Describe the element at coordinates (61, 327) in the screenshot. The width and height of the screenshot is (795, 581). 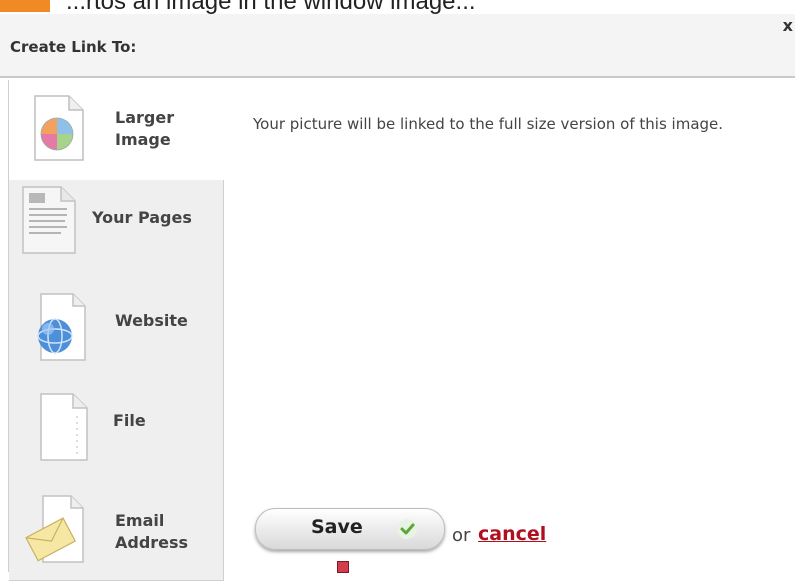
I see `globe-file-icon` at that location.